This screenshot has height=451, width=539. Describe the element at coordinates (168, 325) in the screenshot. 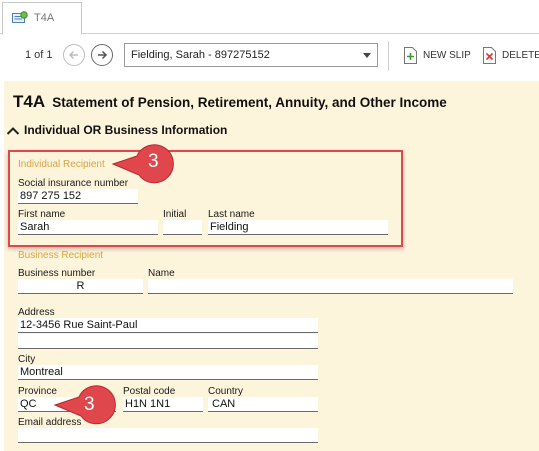

I see `address-line1-field: 12-3456 Rue Saint-Paul` at that location.